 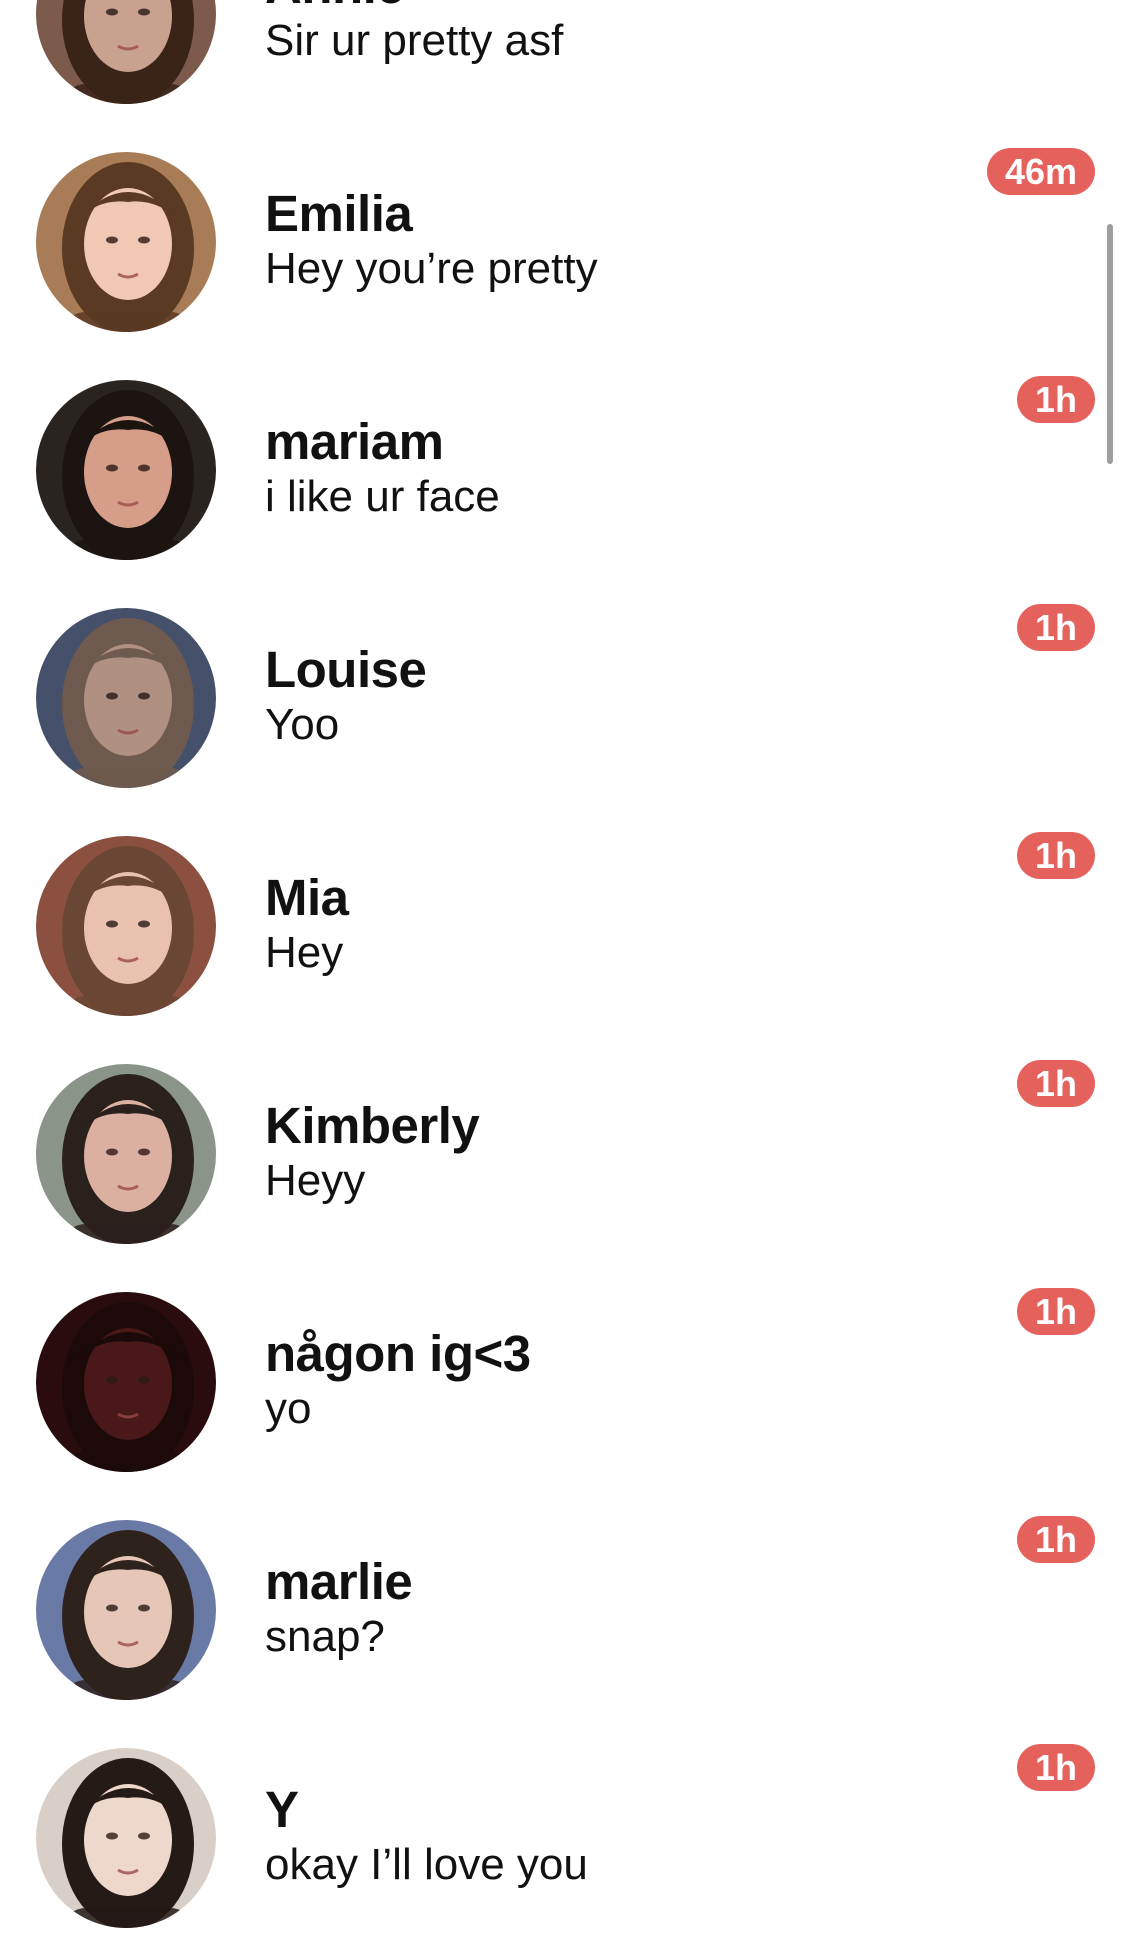 What do you see at coordinates (562, 1837) in the screenshot?
I see `conversation-row: Yokay I’ll love you 1h` at bounding box center [562, 1837].